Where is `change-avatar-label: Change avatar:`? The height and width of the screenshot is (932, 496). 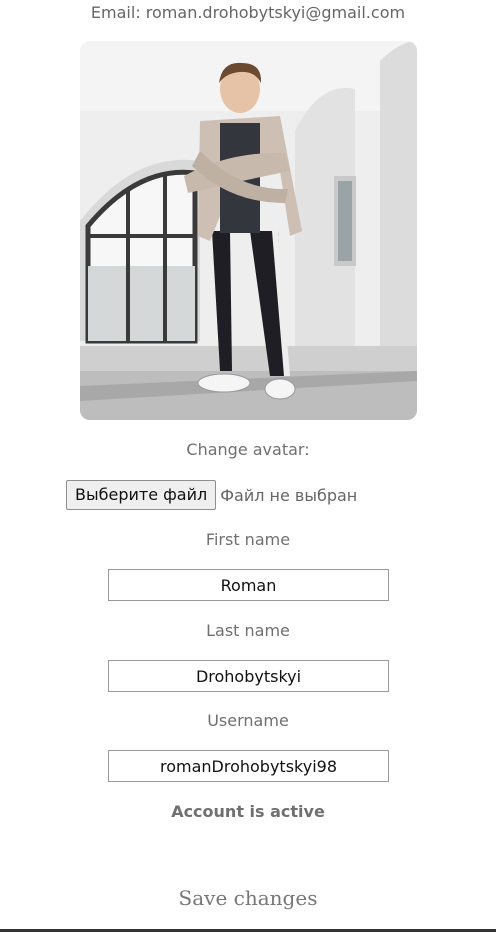
change-avatar-label: Change avatar: is located at coordinates (248, 449).